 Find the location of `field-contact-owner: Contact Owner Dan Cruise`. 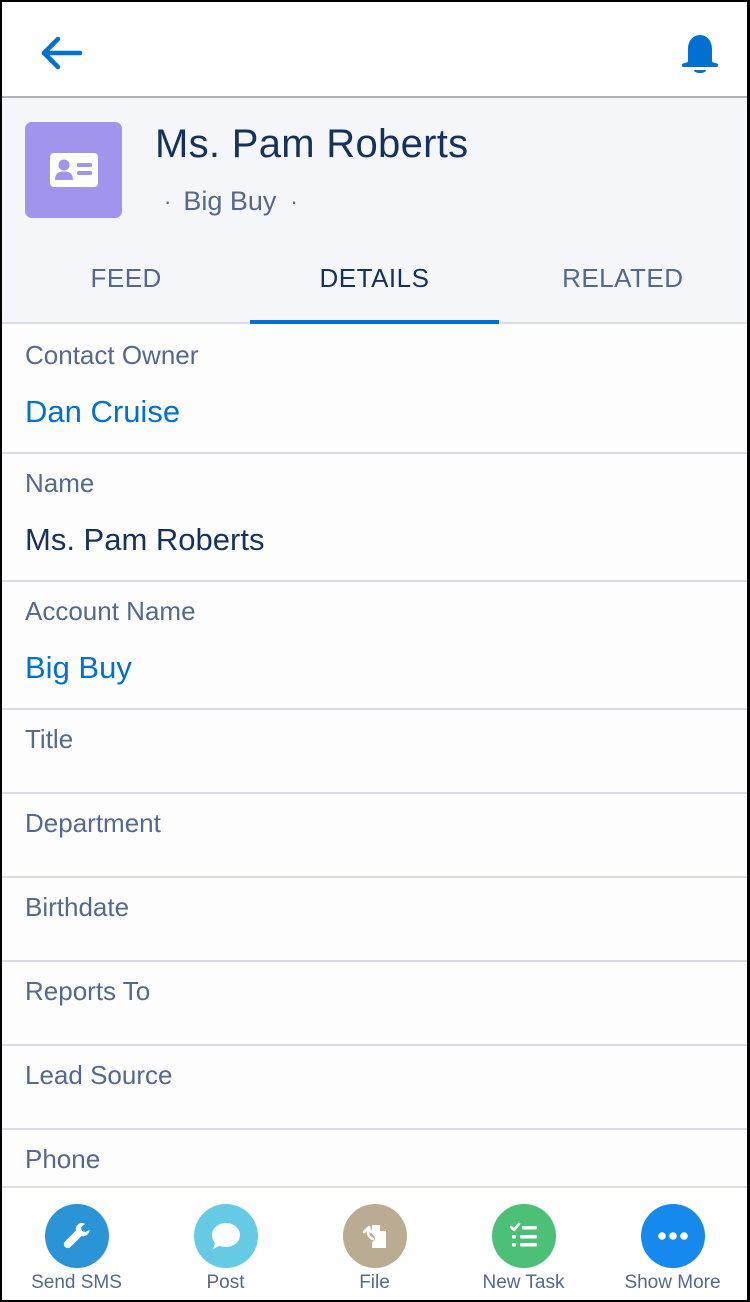

field-contact-owner: Contact Owner Dan Cruise is located at coordinates (374, 390).